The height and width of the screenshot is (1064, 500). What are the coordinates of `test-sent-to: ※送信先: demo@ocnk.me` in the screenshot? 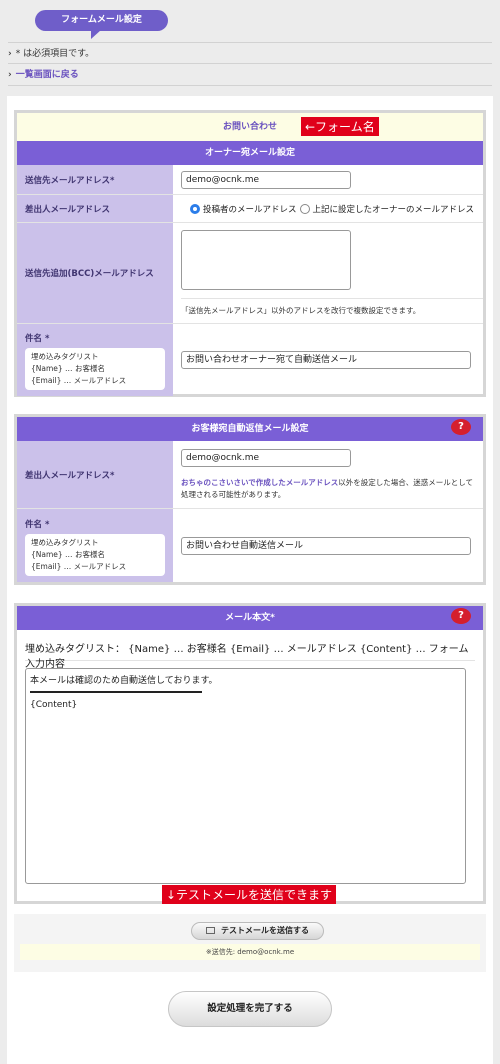 It's located at (250, 952).